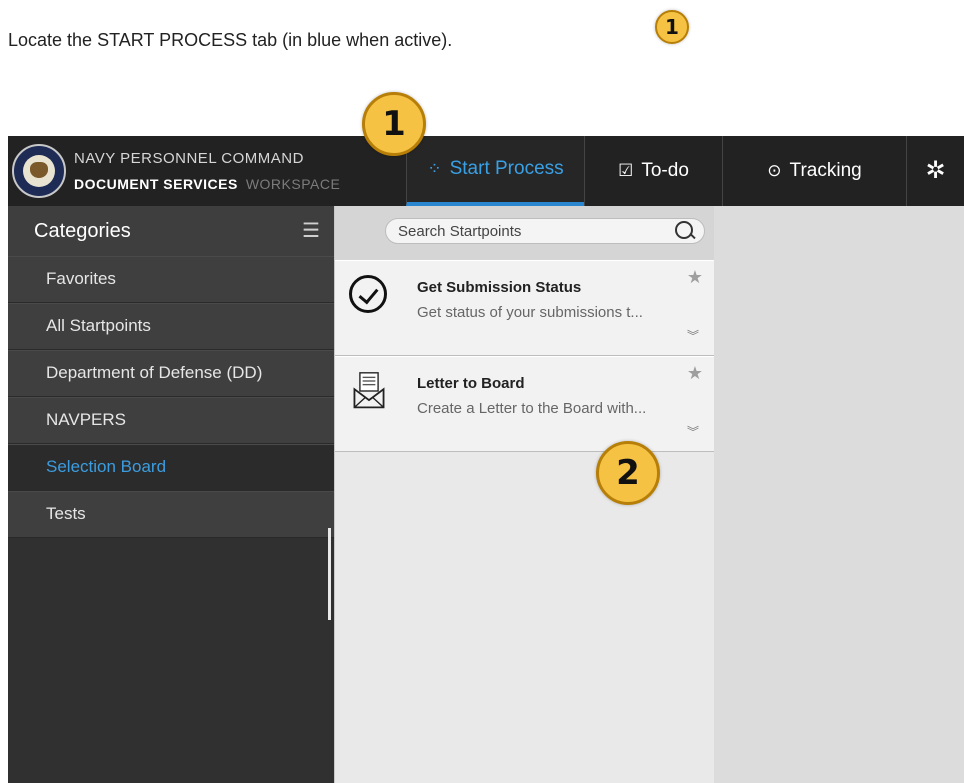 This screenshot has width=964, height=783. What do you see at coordinates (506, 168) in the screenshot?
I see `tab-start-process-label: Start Process` at bounding box center [506, 168].